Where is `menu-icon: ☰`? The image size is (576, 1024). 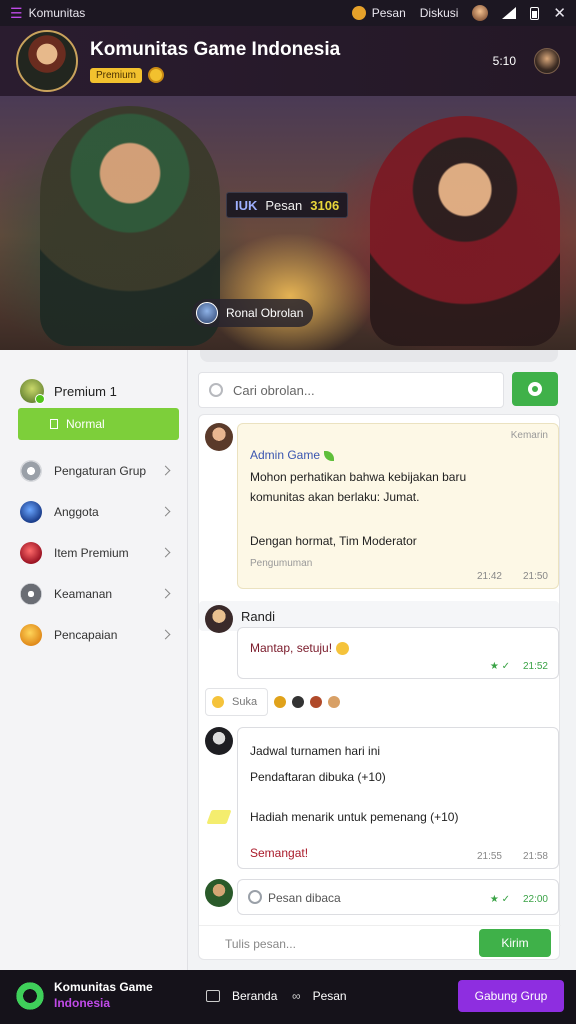 menu-icon: ☰ is located at coordinates (16, 13).